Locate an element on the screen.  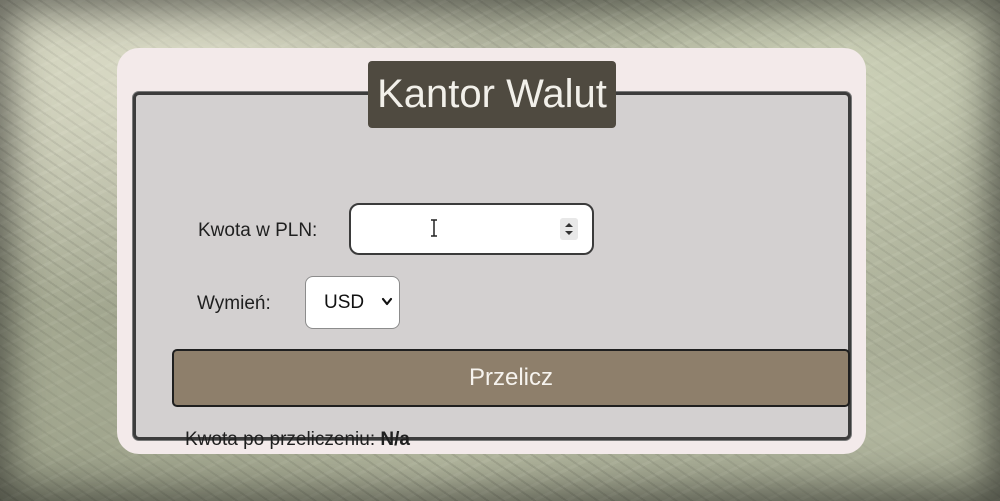
result-line: Kwota po przeliczeniu: N/a is located at coordinates (297, 440).